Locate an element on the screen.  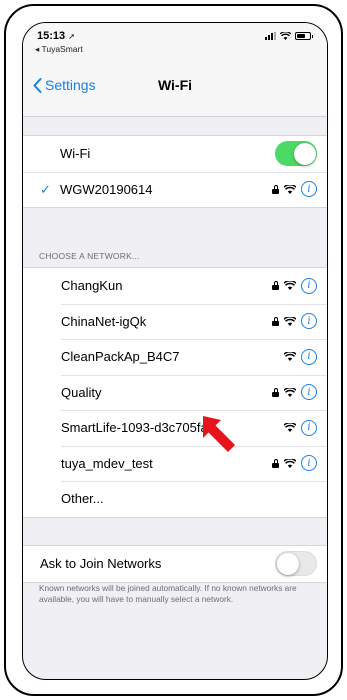
network-name: tuya_mdev_test is located at coordinates (107, 463).